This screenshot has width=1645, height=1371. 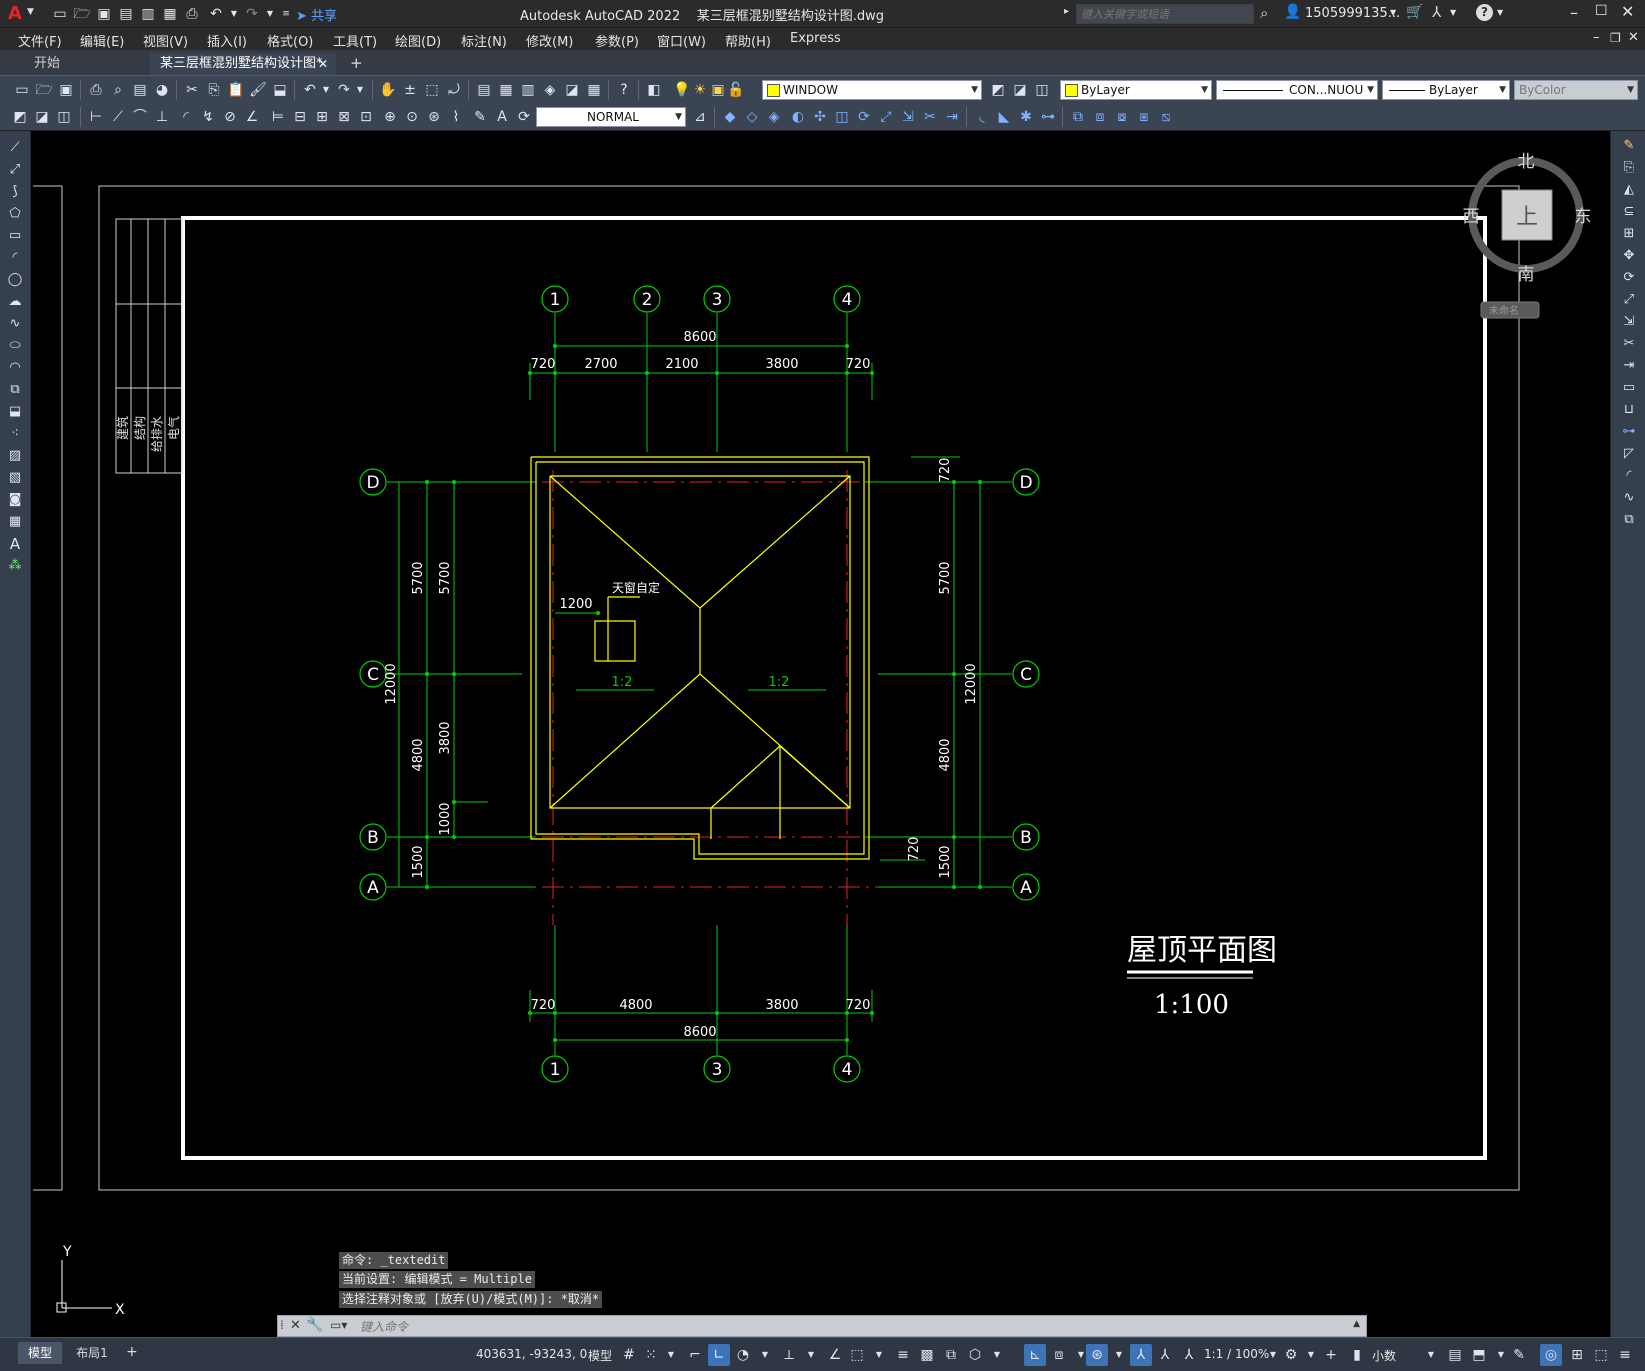 What do you see at coordinates (549, 40) in the screenshot?
I see `menu-modify: 修改(M)` at bounding box center [549, 40].